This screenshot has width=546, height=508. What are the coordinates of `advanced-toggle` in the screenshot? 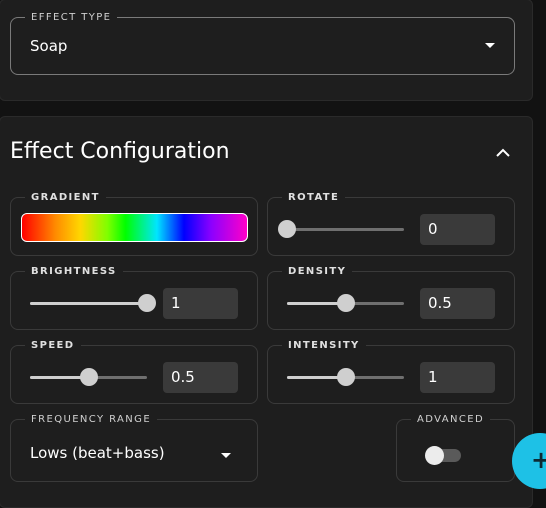 It's located at (443, 455).